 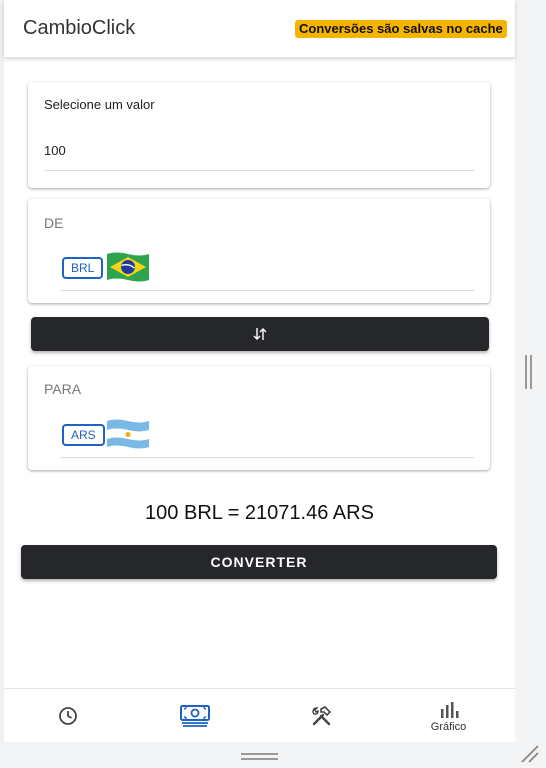 I want to click on nav-converter, so click(x=194, y=716).